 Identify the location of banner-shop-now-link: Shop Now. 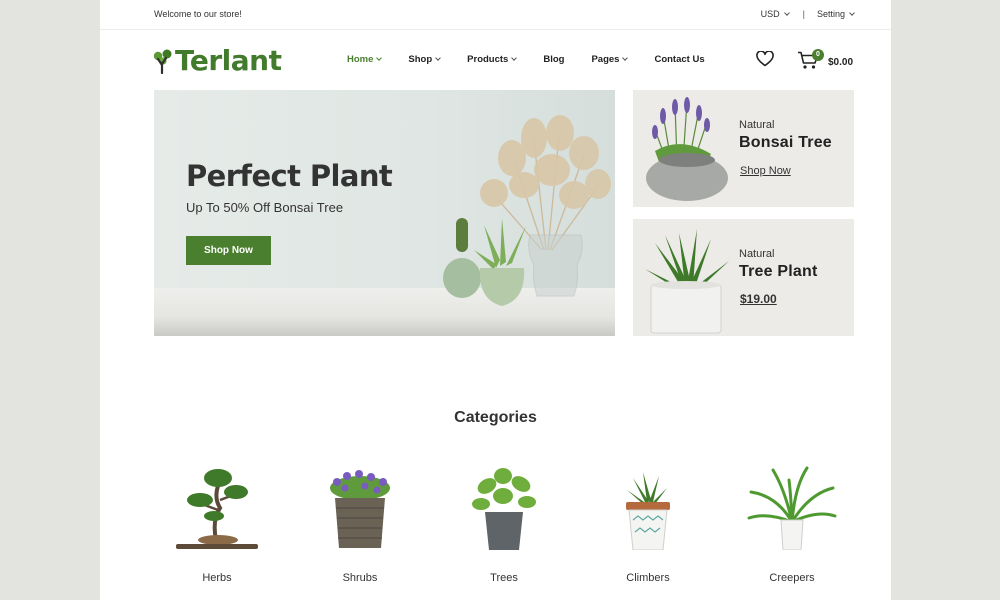
(765, 171).